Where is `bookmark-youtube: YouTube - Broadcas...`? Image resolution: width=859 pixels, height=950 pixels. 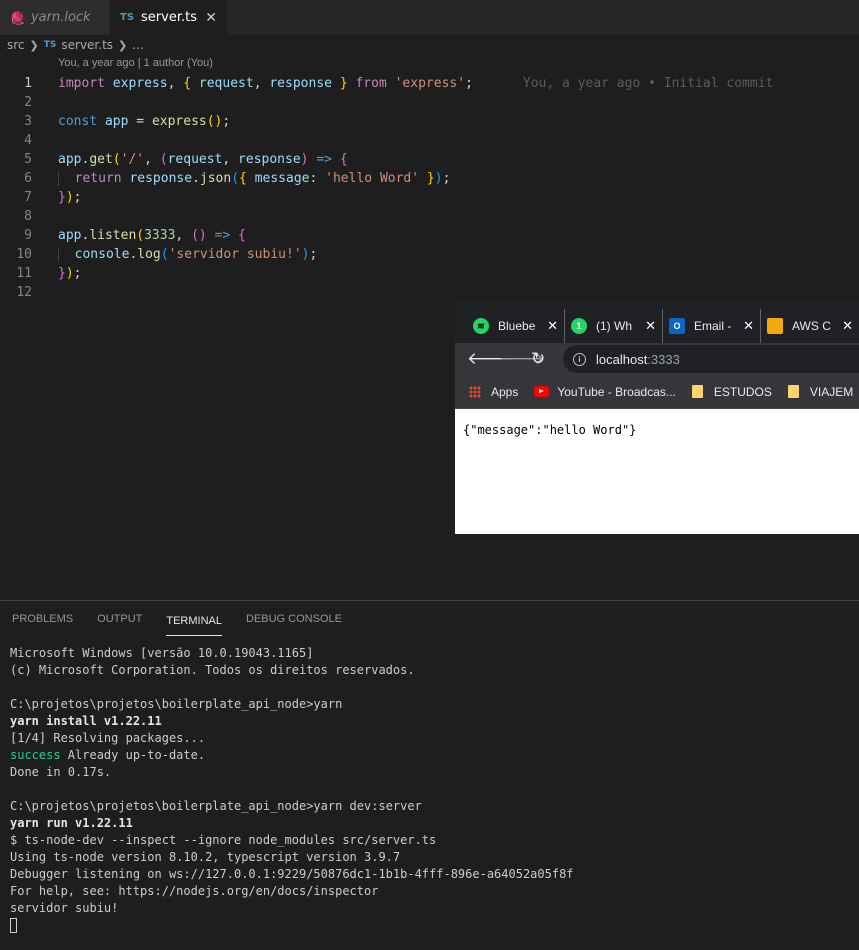 bookmark-youtube: YouTube - Broadcas... is located at coordinates (605, 392).